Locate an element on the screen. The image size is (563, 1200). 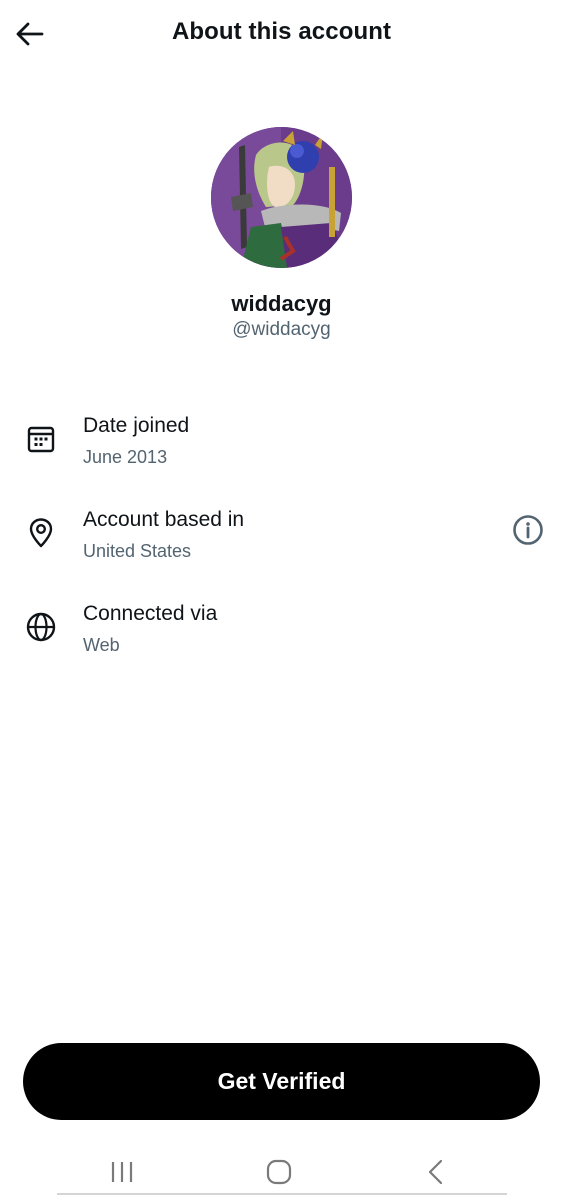
top-bar: About this account is located at coordinates (281, 34).